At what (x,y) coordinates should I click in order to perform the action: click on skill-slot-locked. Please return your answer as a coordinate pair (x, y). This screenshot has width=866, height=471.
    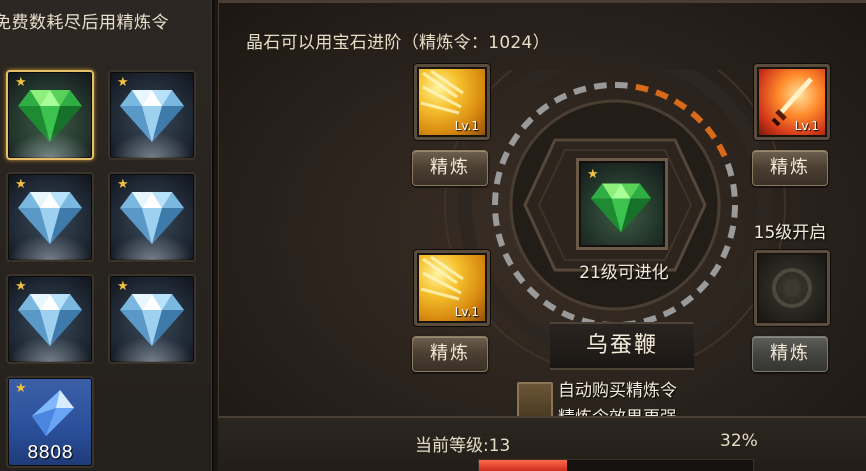
    Looking at the image, I should click on (792, 288).